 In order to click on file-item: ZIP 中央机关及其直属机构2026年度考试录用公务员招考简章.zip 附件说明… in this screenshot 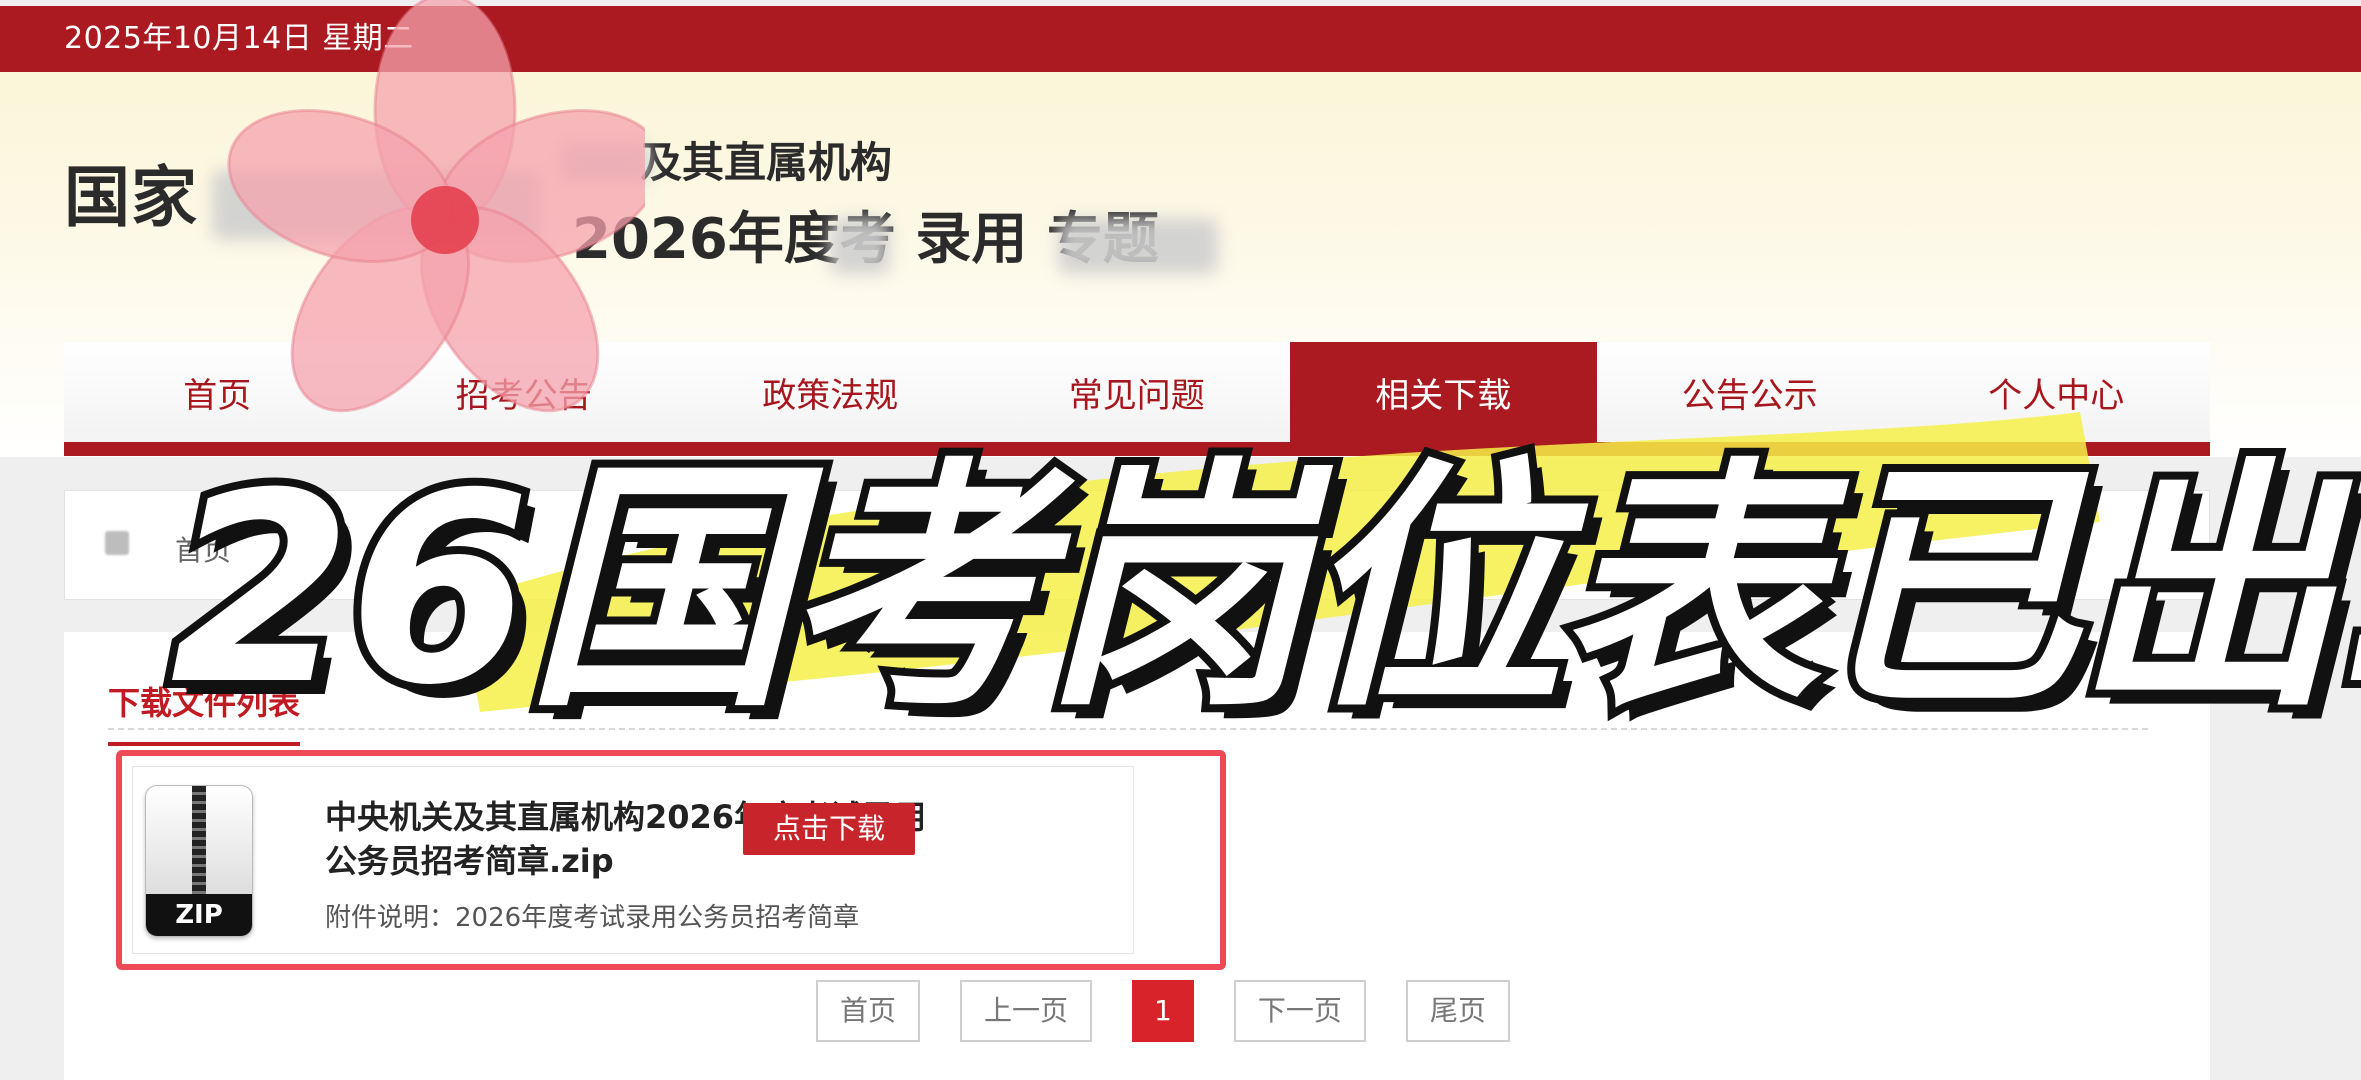, I will do `click(633, 860)`.